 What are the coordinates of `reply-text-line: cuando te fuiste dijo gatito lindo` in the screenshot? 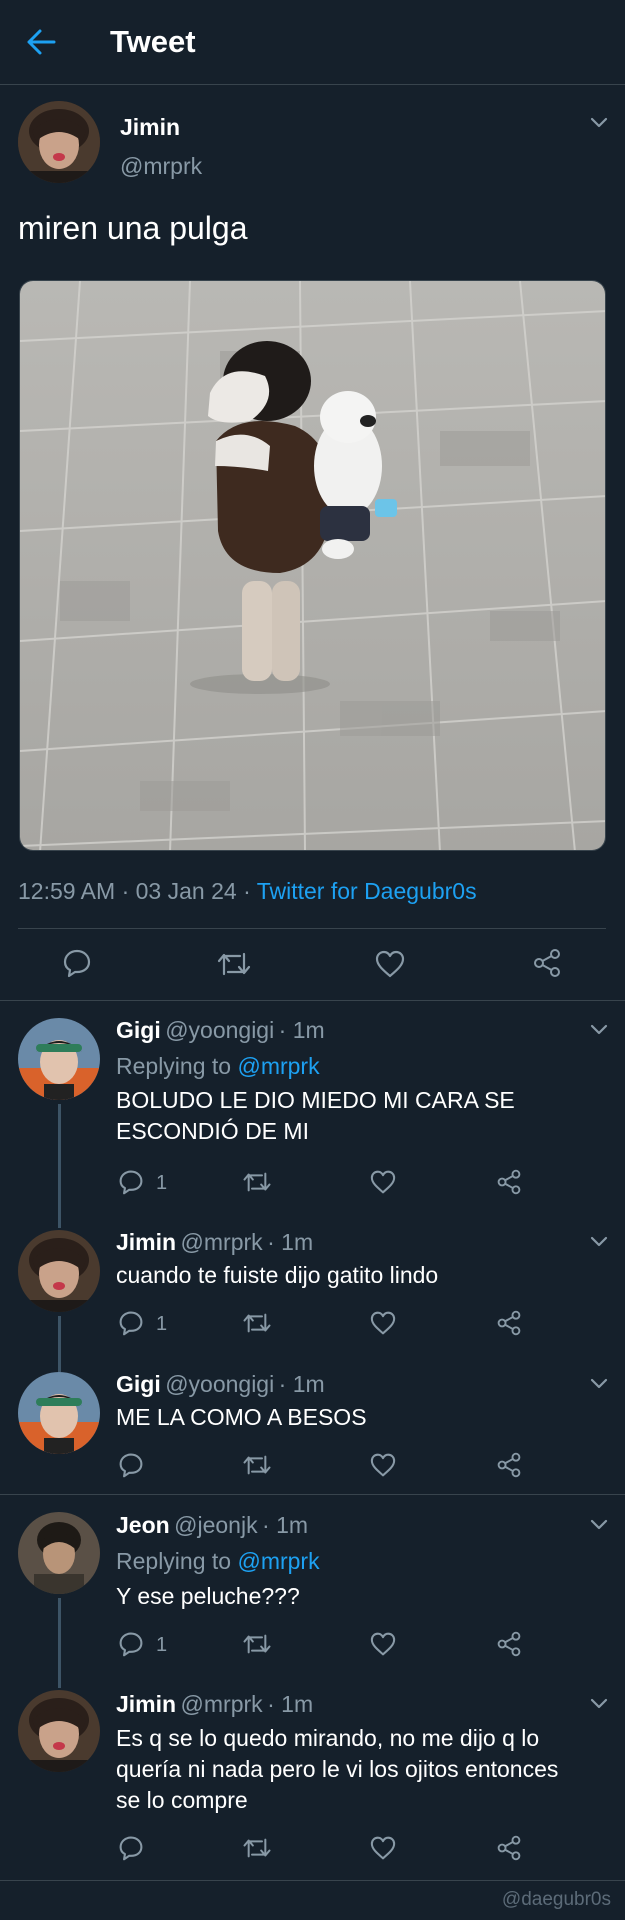 It's located at (277, 1275).